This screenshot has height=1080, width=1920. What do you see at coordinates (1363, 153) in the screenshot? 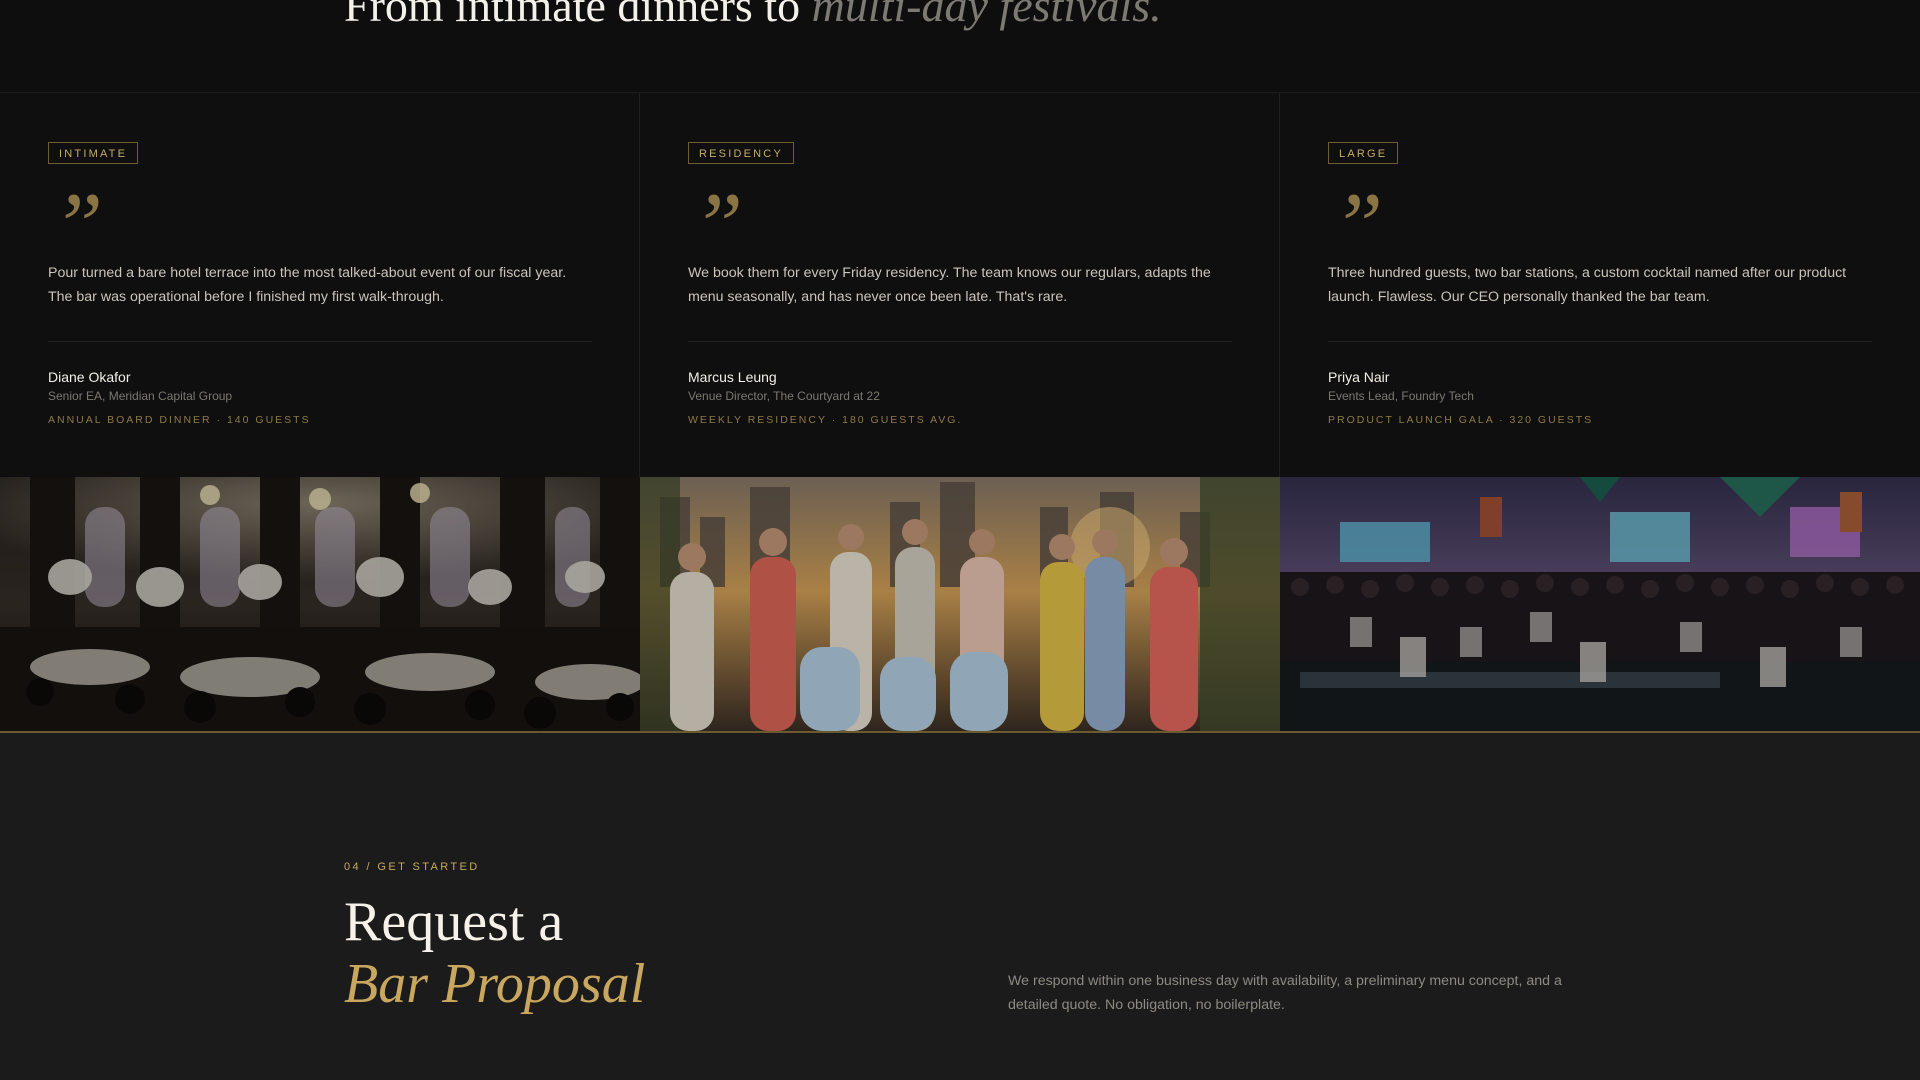
I see `event-size-tag: LARGE` at bounding box center [1363, 153].